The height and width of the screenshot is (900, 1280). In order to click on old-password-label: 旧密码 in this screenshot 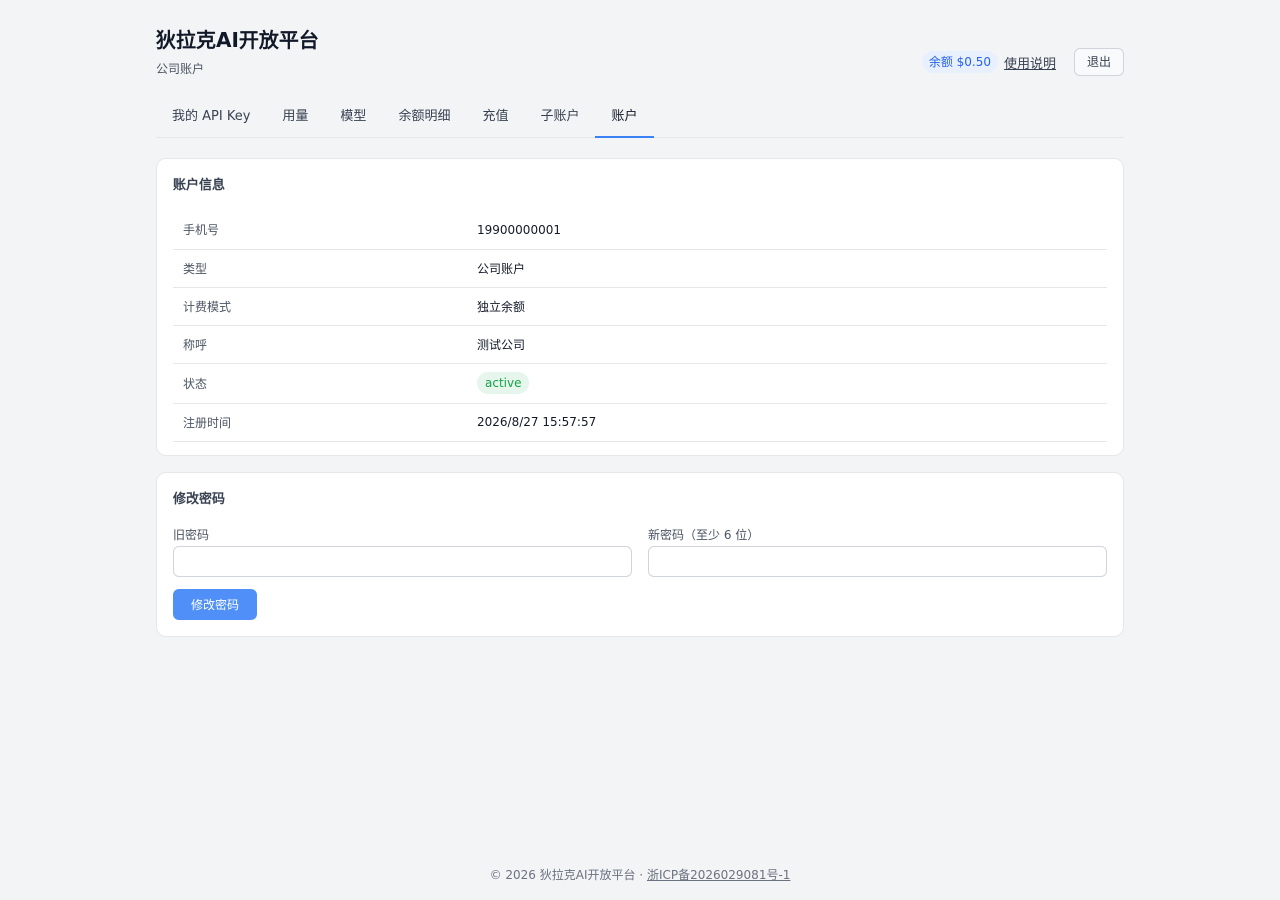, I will do `click(191, 535)`.